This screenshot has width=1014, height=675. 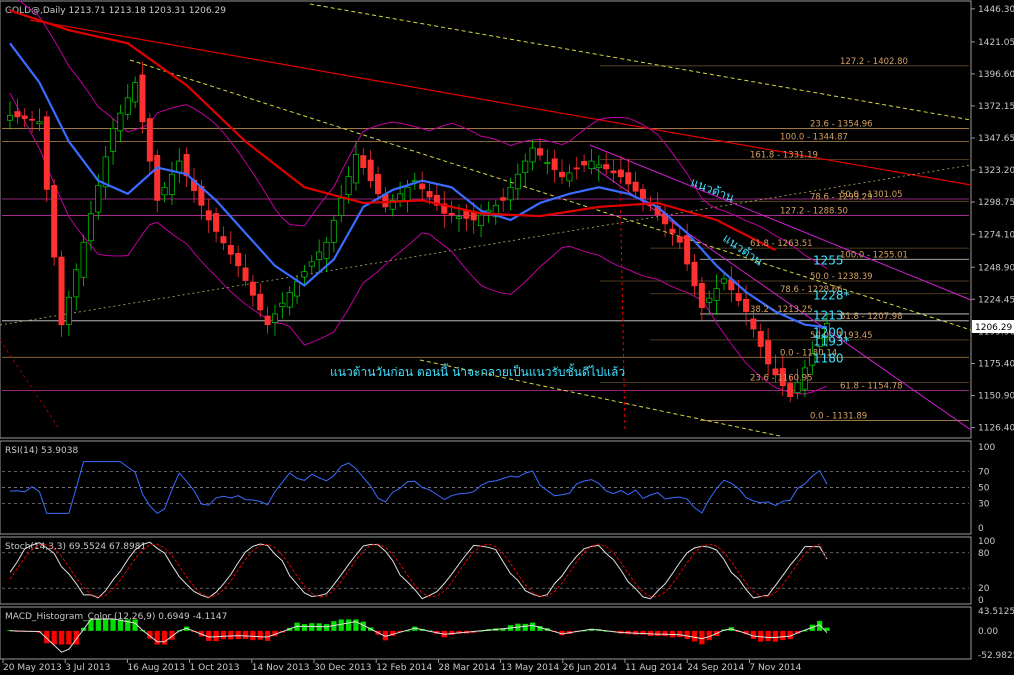 I want to click on price-axis-label: 1323.20, so click(x=996, y=171).